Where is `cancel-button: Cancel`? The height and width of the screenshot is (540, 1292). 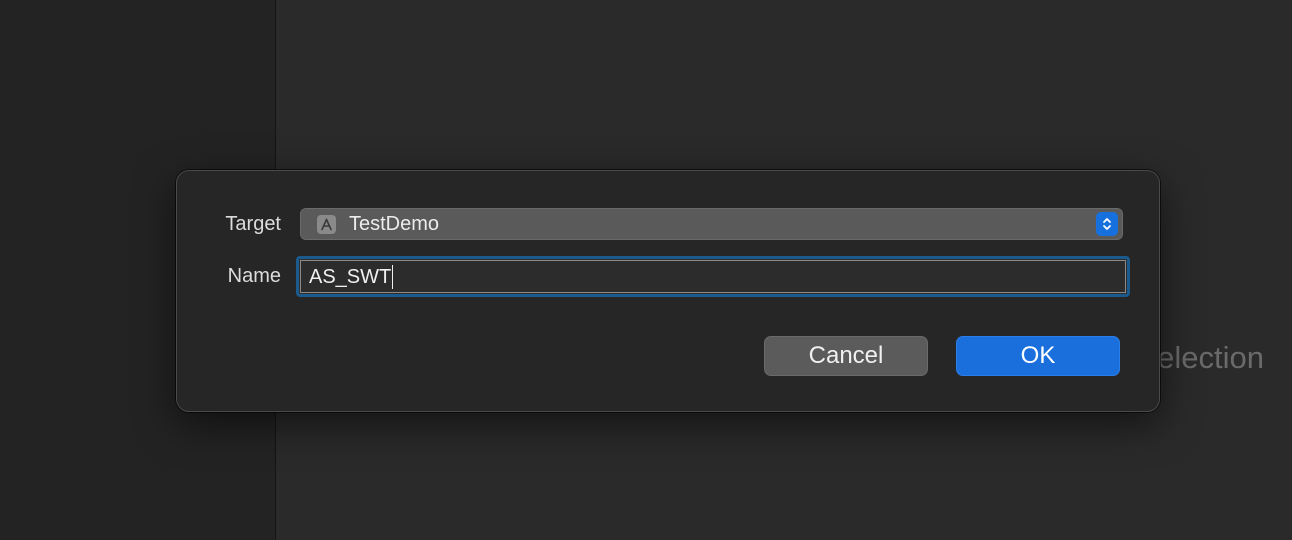
cancel-button: Cancel is located at coordinates (846, 356).